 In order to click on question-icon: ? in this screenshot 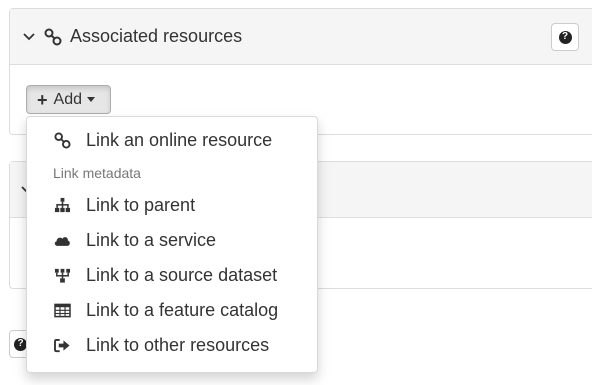, I will do `click(565, 37)`.